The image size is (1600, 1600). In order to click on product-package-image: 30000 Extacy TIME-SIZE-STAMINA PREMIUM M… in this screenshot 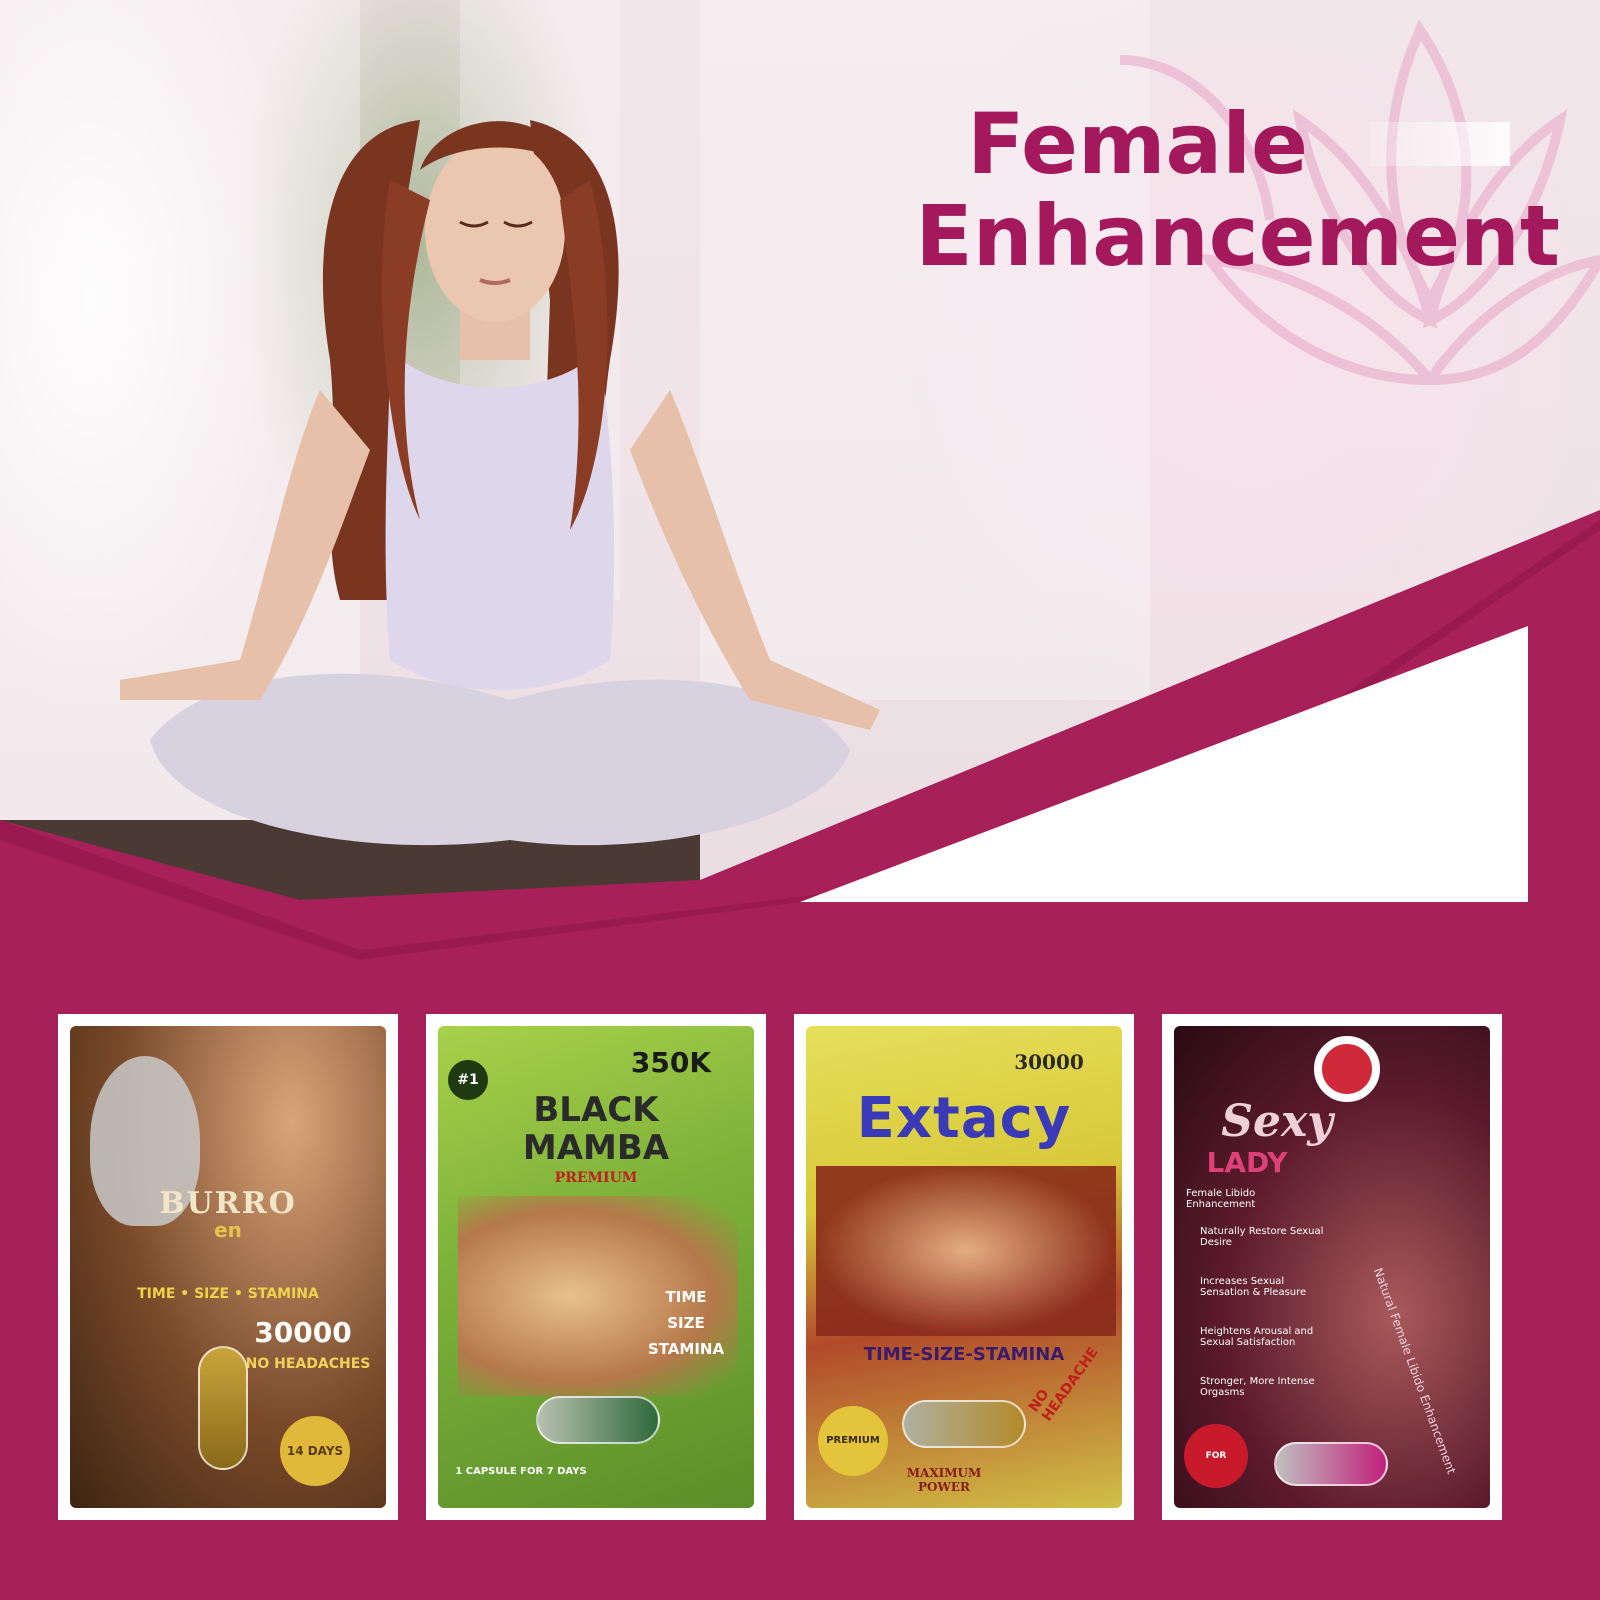, I will do `click(964, 1267)`.